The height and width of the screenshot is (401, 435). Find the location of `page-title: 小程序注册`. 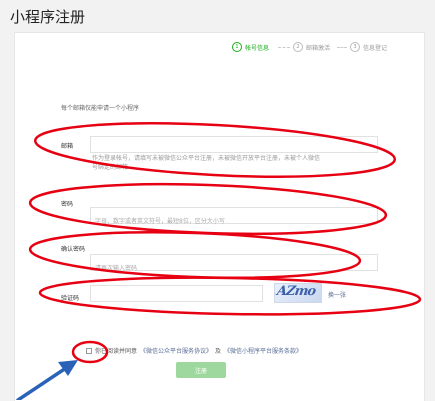

page-title: 小程序注册 is located at coordinates (48, 17).